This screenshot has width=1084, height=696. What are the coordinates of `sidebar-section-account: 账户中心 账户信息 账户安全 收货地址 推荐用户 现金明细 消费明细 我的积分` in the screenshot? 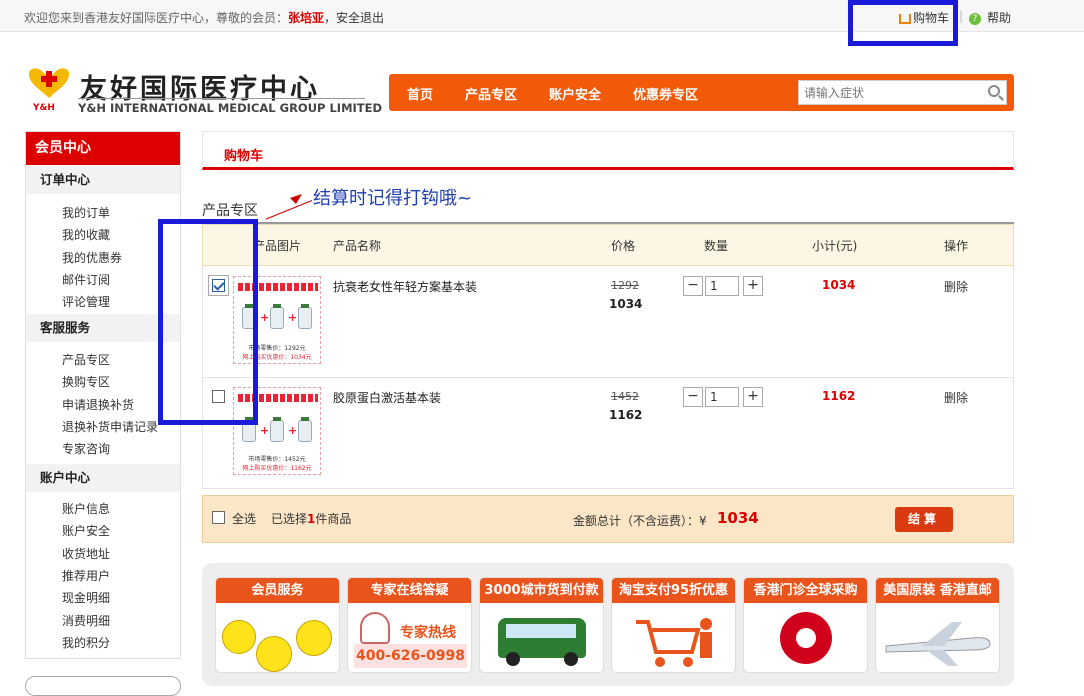 It's located at (103, 559).